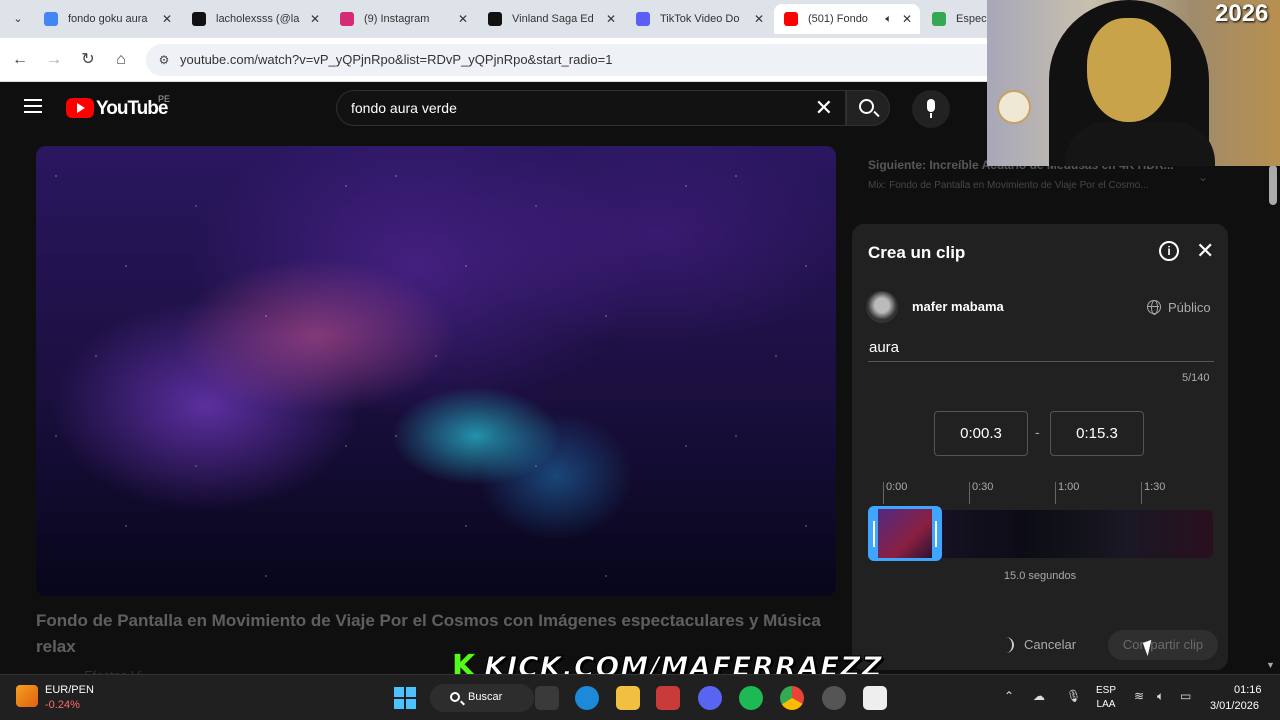 The image size is (1280, 720). Describe the element at coordinates (699, 19) in the screenshot. I see `tab-tiktok-downloader: TikTok Video Do ✕` at that location.